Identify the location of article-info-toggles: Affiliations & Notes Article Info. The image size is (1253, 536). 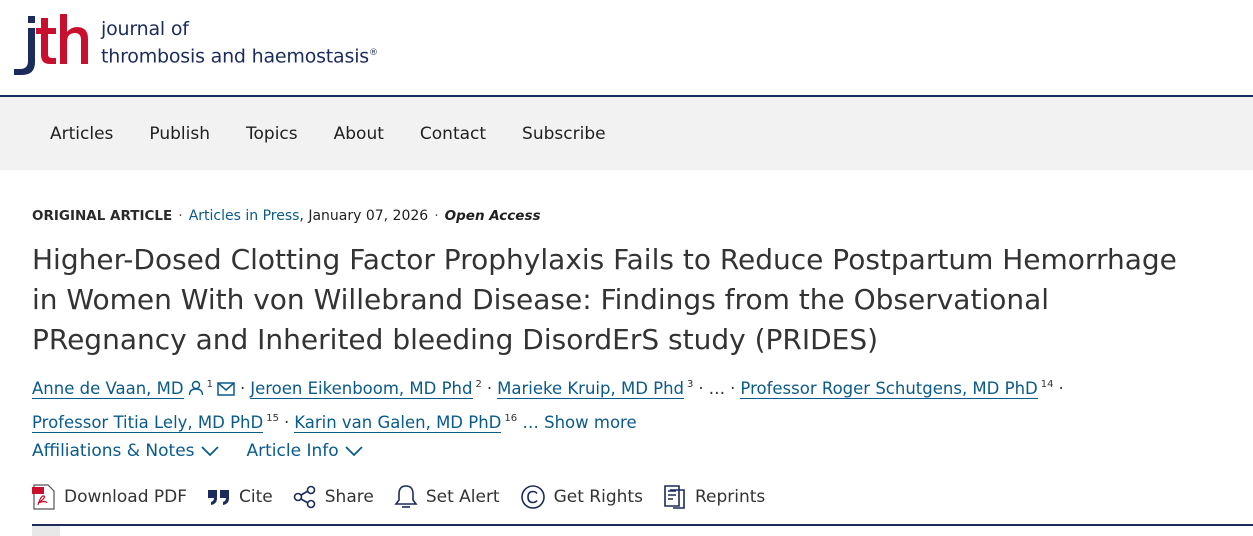
(197, 451).